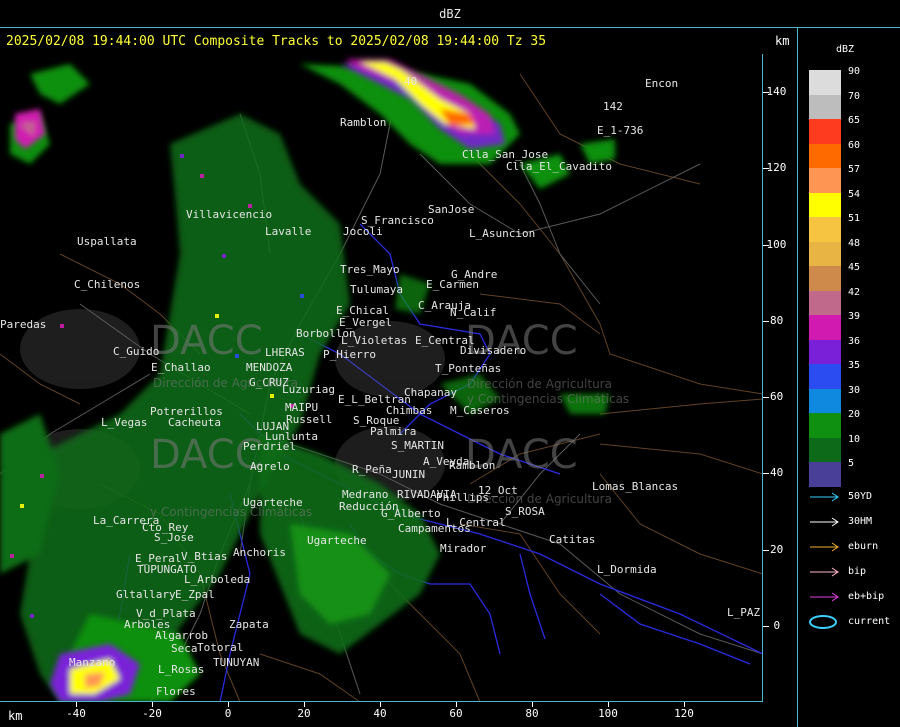  What do you see at coordinates (92, 662) in the screenshot?
I see `place-label: Manzano` at bounding box center [92, 662].